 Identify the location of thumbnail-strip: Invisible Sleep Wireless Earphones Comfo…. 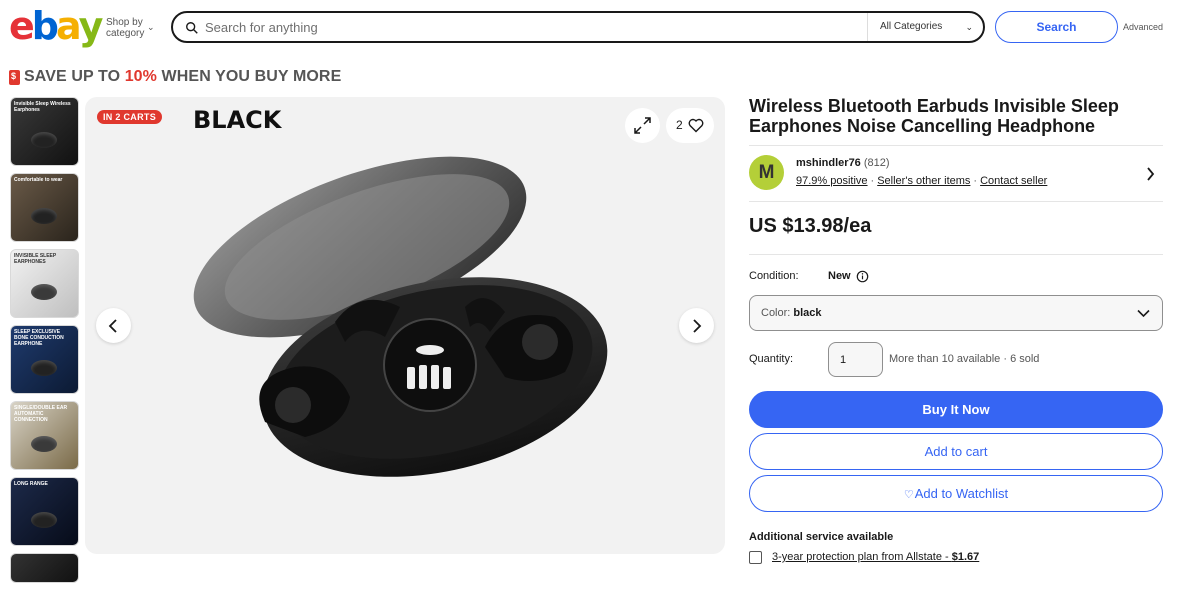
(44, 343).